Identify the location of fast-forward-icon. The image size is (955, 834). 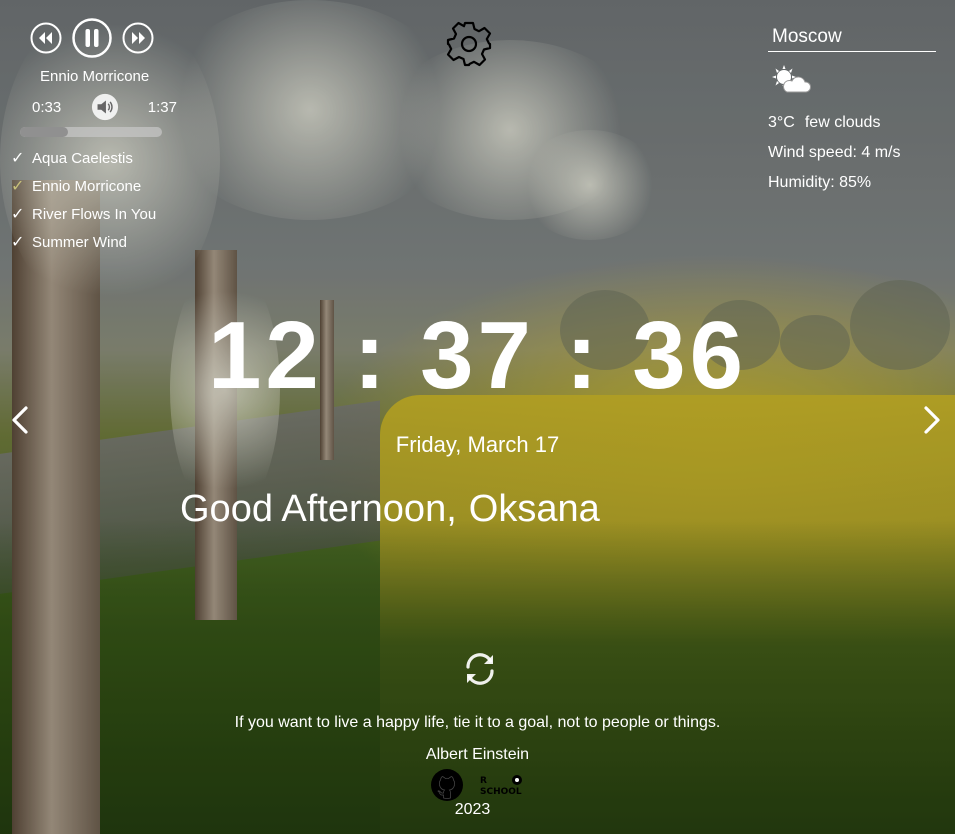
(138, 38).